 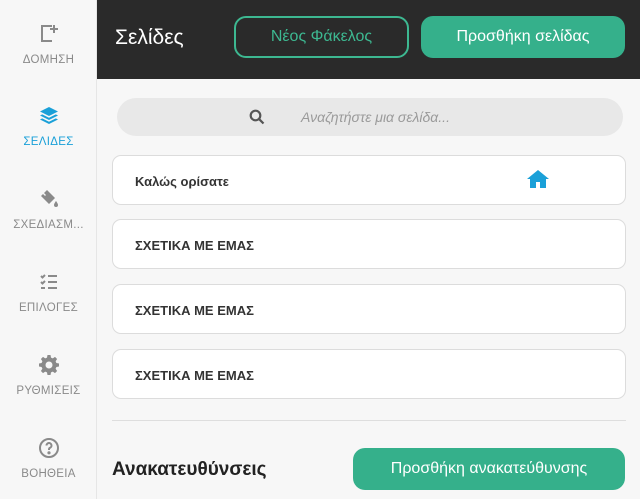 I want to click on add-redirect-button: Προσθήκη ανακατεύθυνσης, so click(x=489, y=469).